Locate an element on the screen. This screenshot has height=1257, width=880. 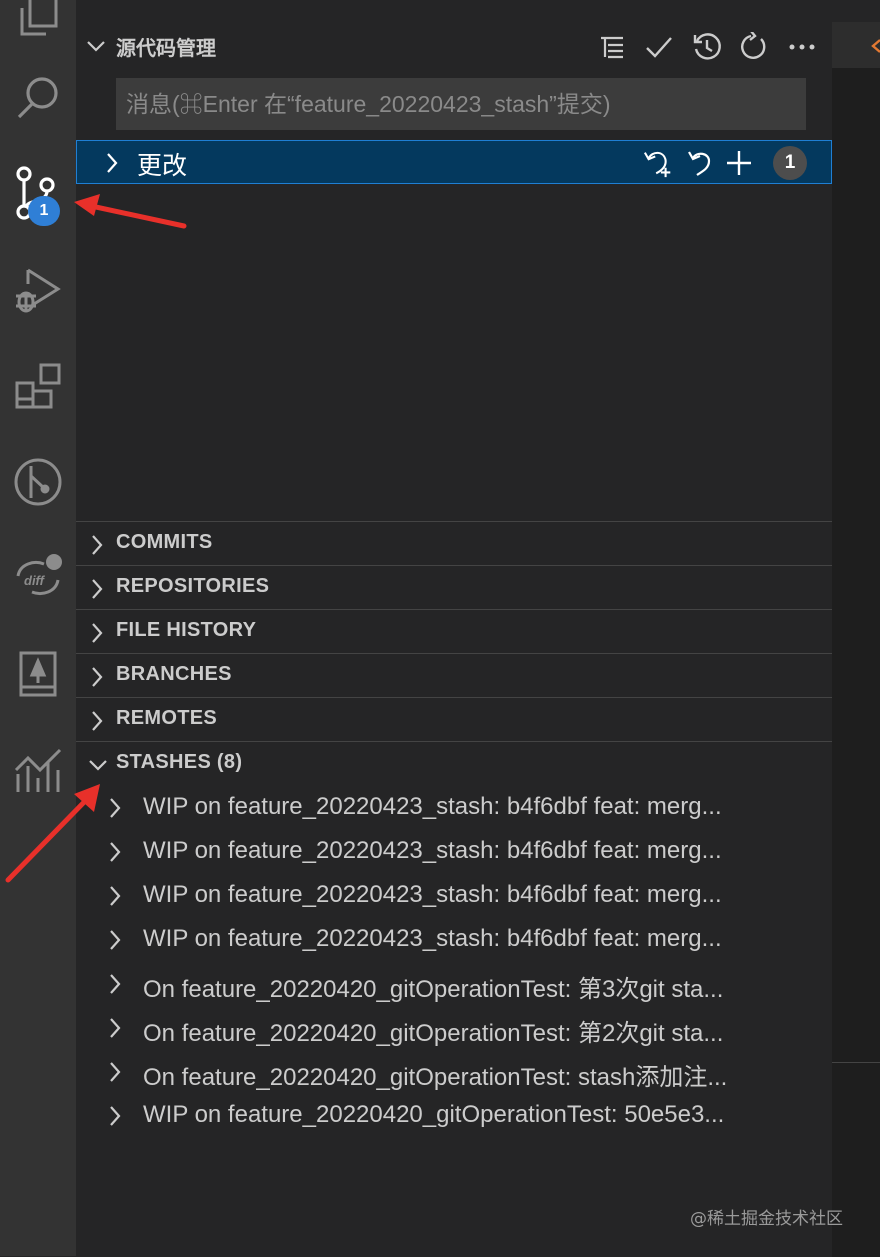
changes-group-row: 更改 1 is located at coordinates (454, 162).